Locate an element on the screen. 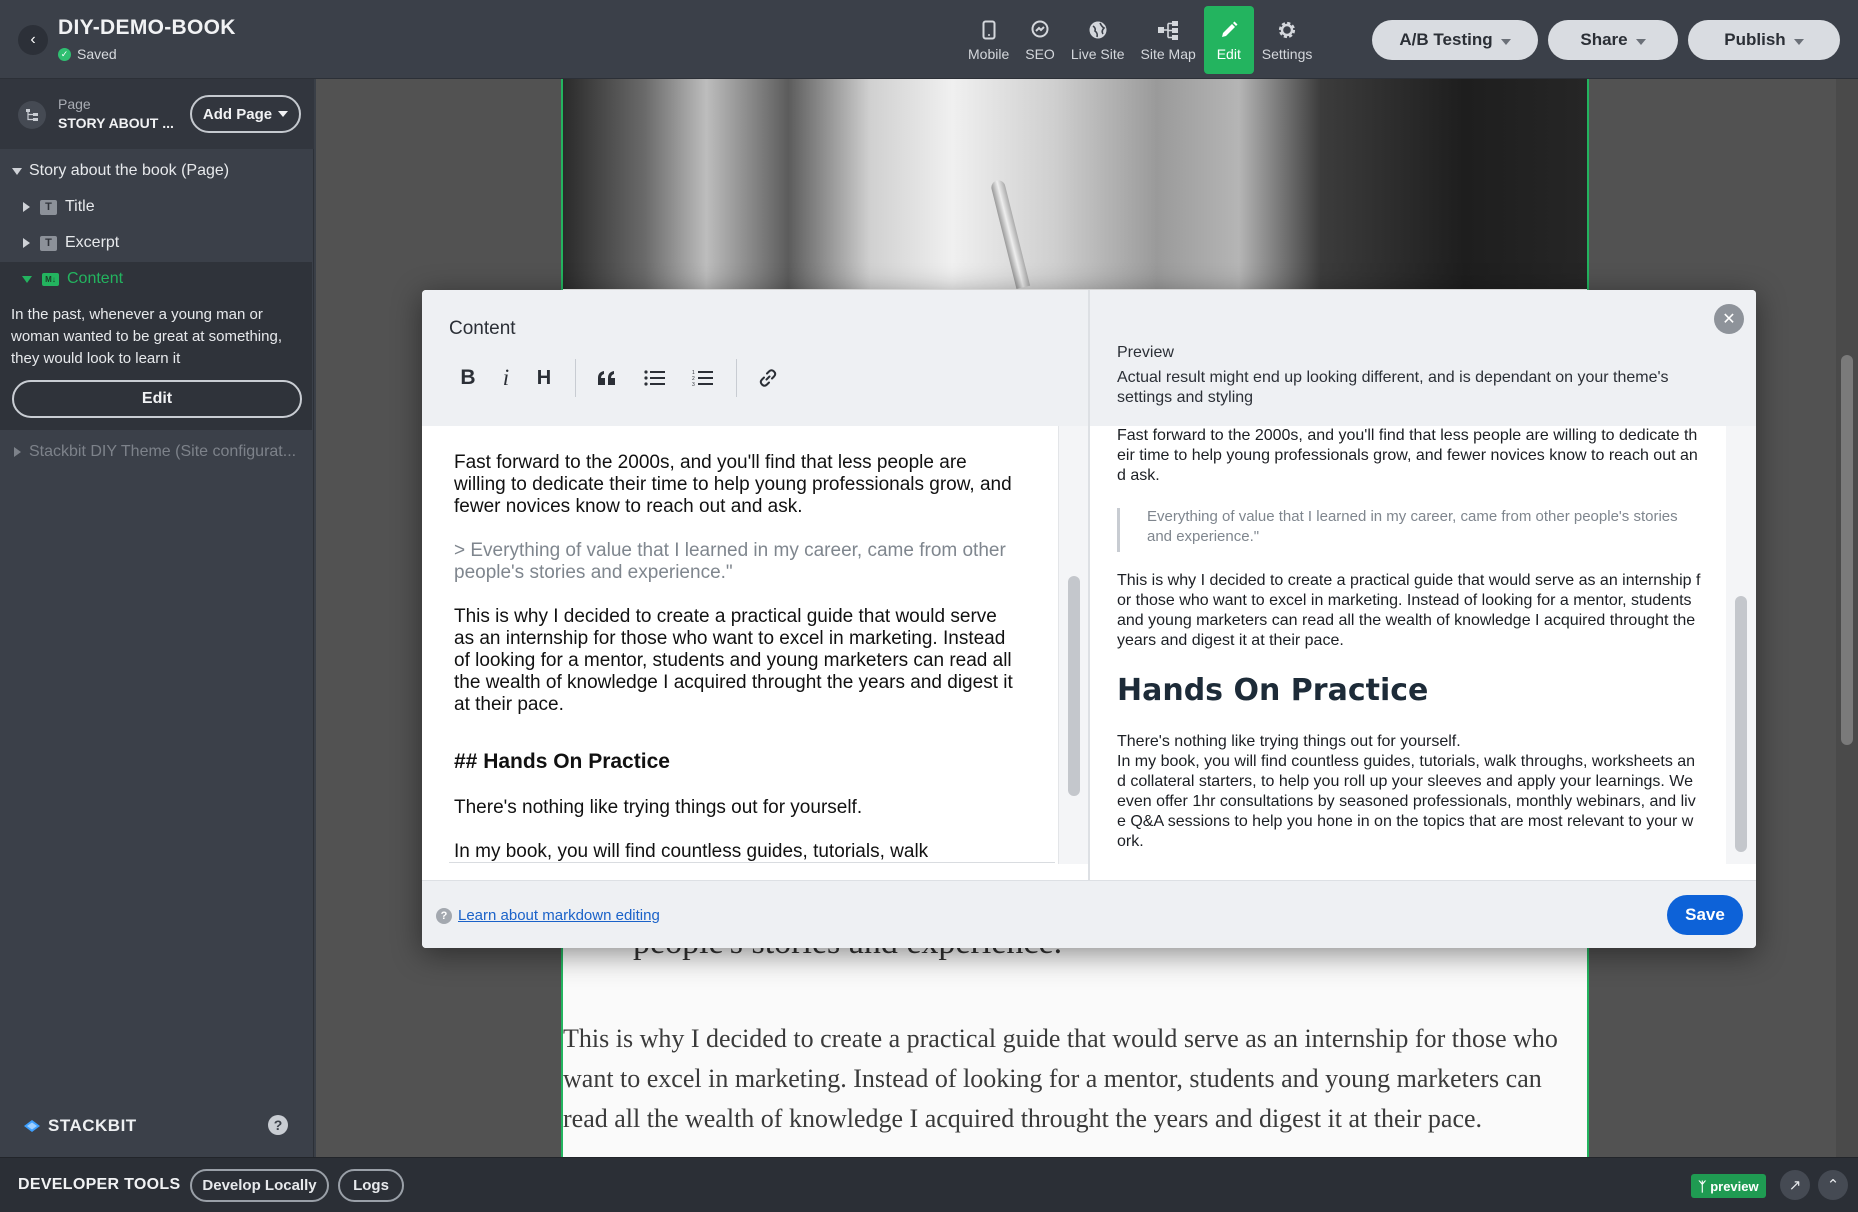 The image size is (1858, 1212). canvas-scrollbar is located at coordinates (1847, 618).